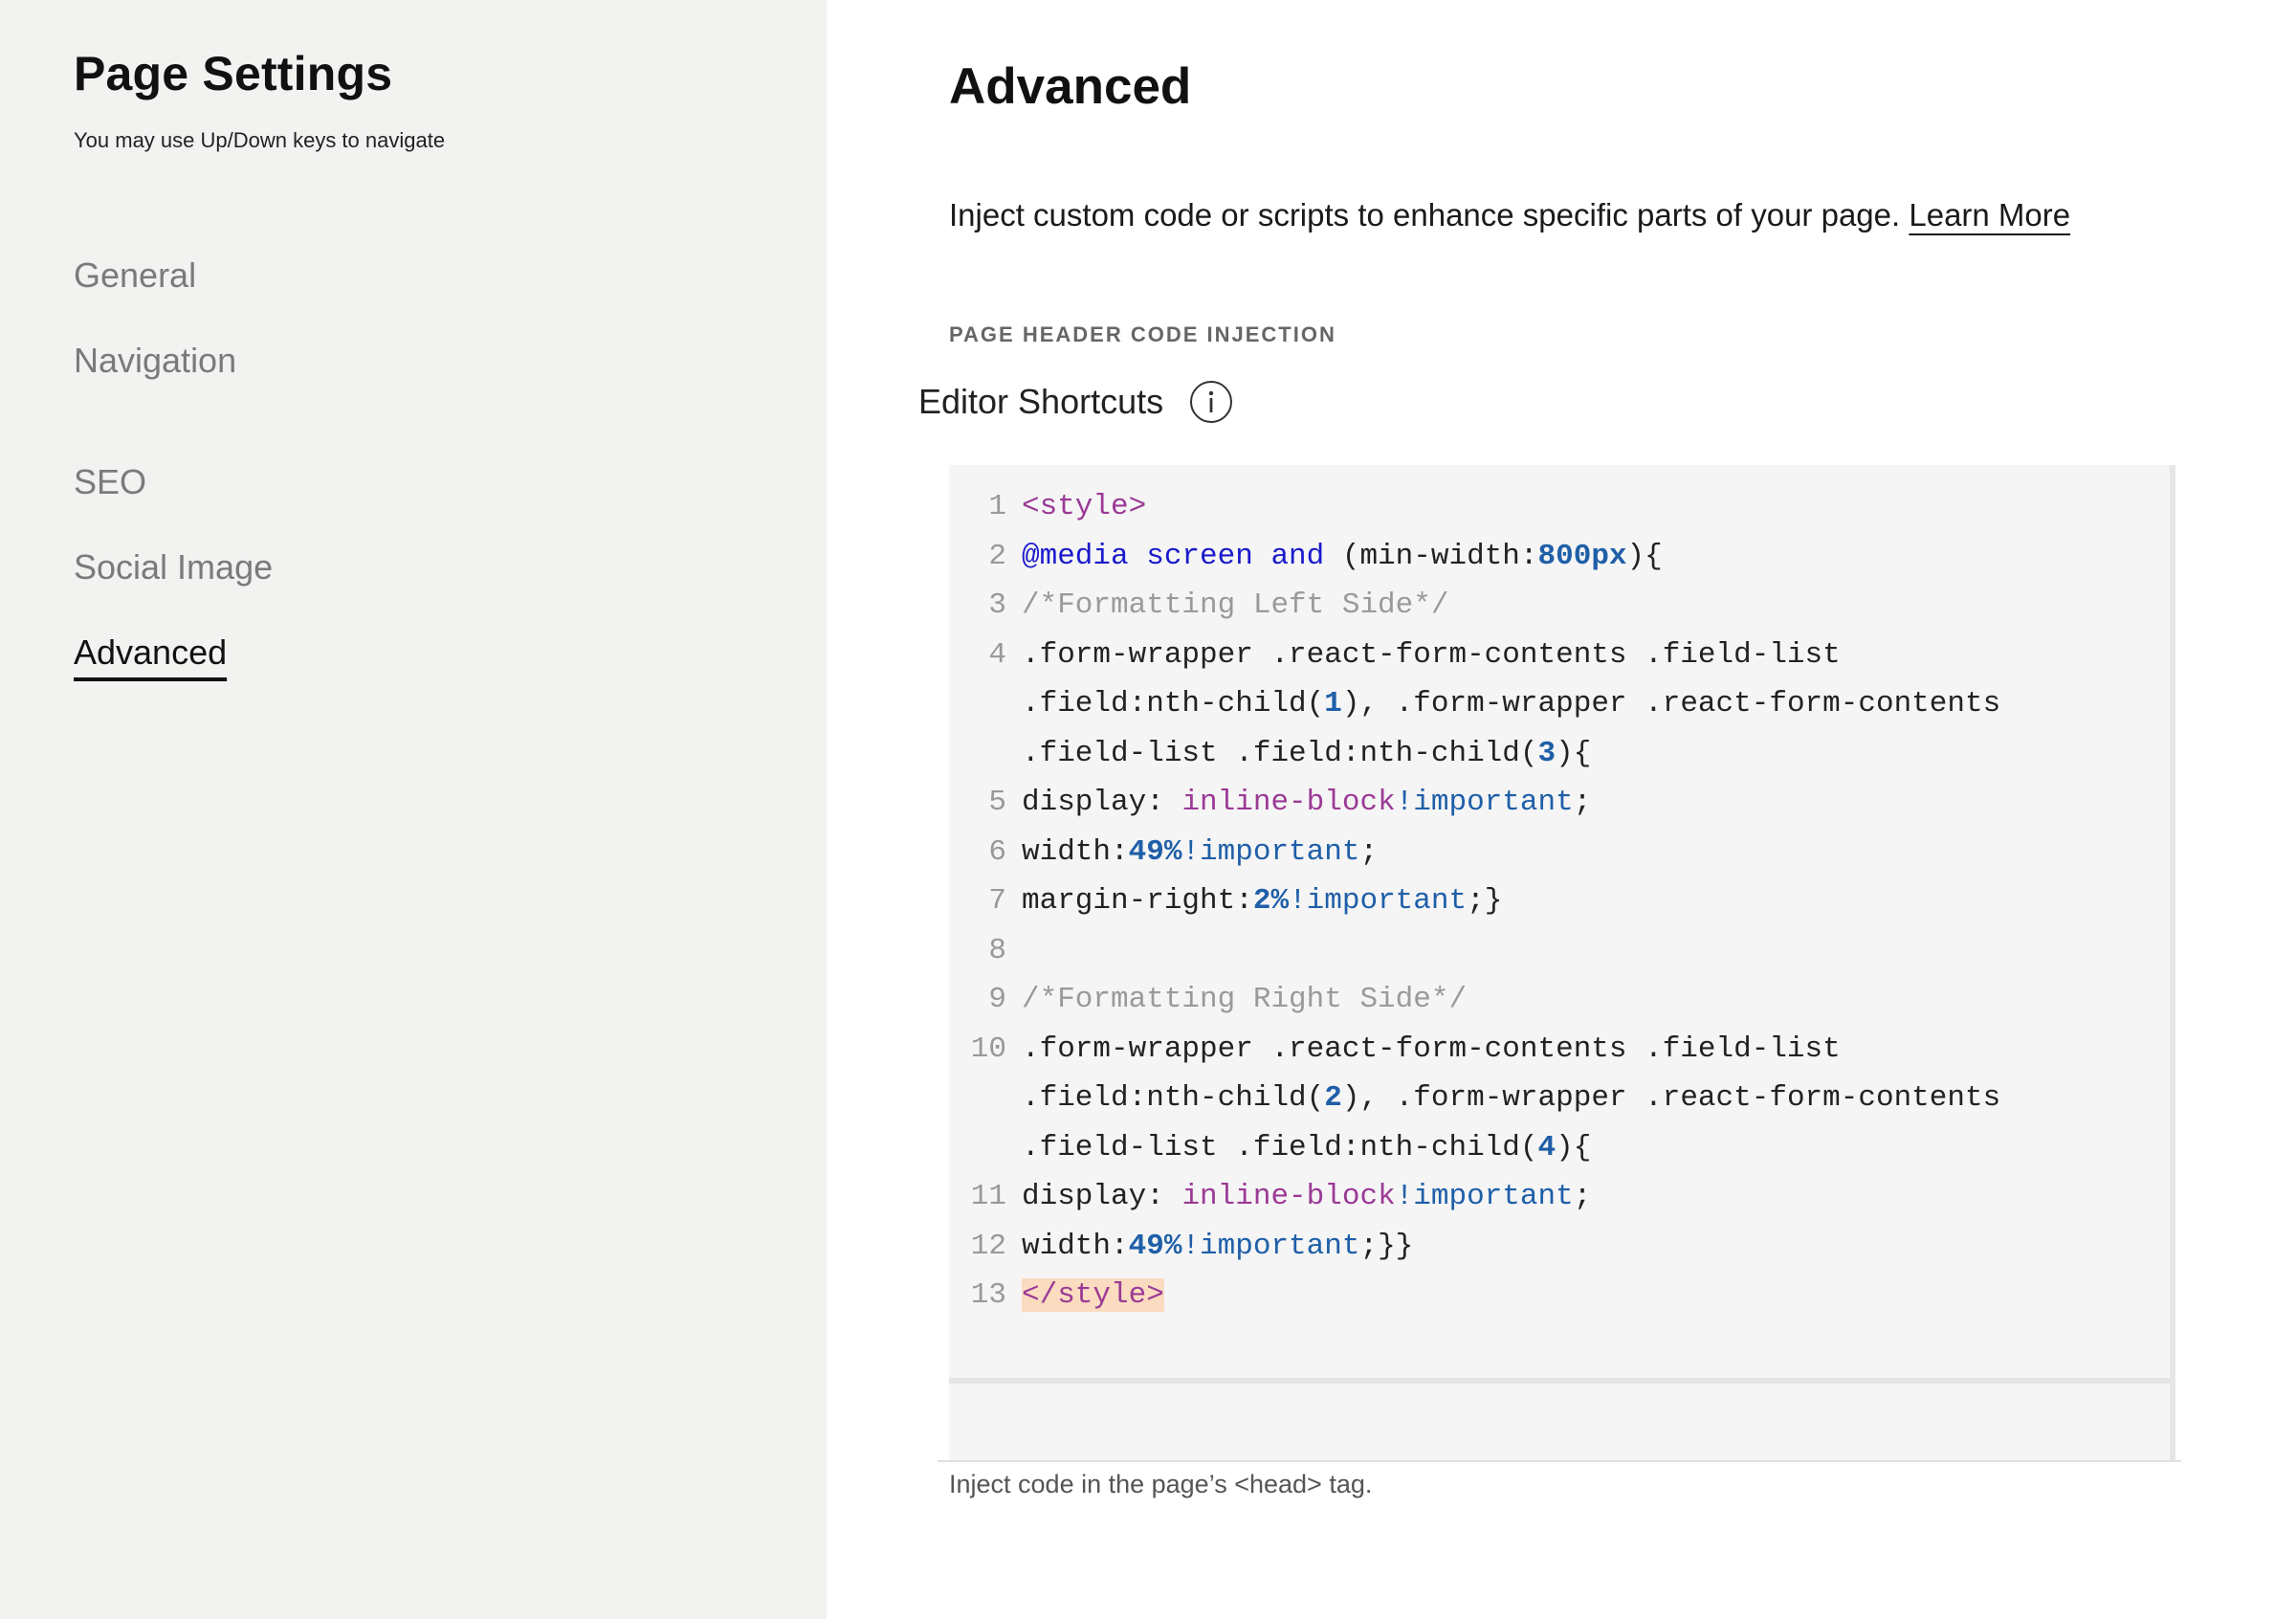 The image size is (2296, 1619). What do you see at coordinates (260, 140) in the screenshot?
I see `sidebar-subtitle: You may use Up/Down keys to navigate` at bounding box center [260, 140].